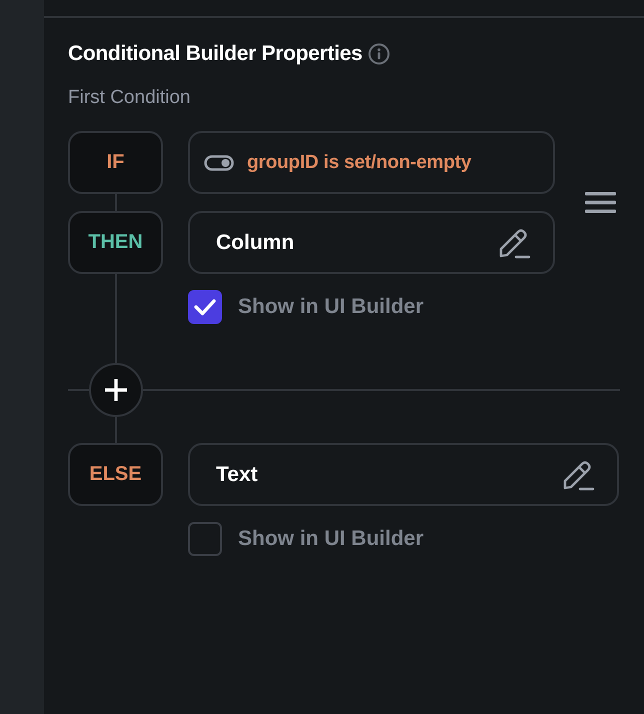 The image size is (644, 714). I want to click on panel-title: Conditional Builder Properties, so click(215, 54).